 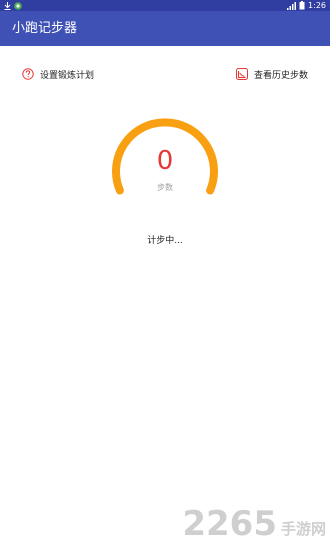 I want to click on watermark-site: 手游网, so click(x=303, y=529).